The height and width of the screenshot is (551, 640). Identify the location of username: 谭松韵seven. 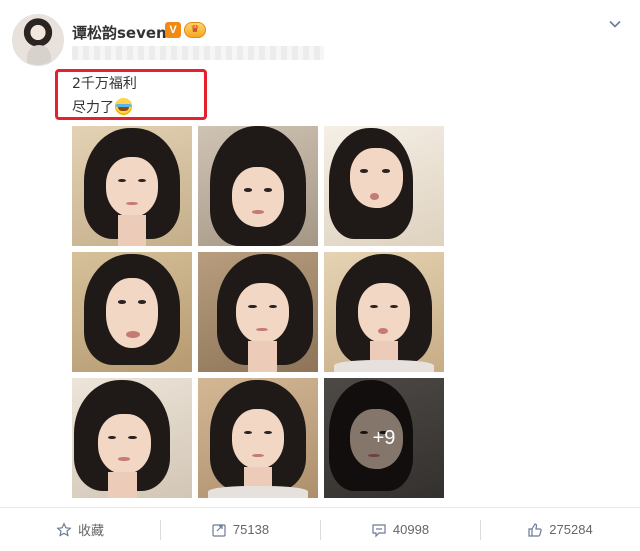
(119, 32).